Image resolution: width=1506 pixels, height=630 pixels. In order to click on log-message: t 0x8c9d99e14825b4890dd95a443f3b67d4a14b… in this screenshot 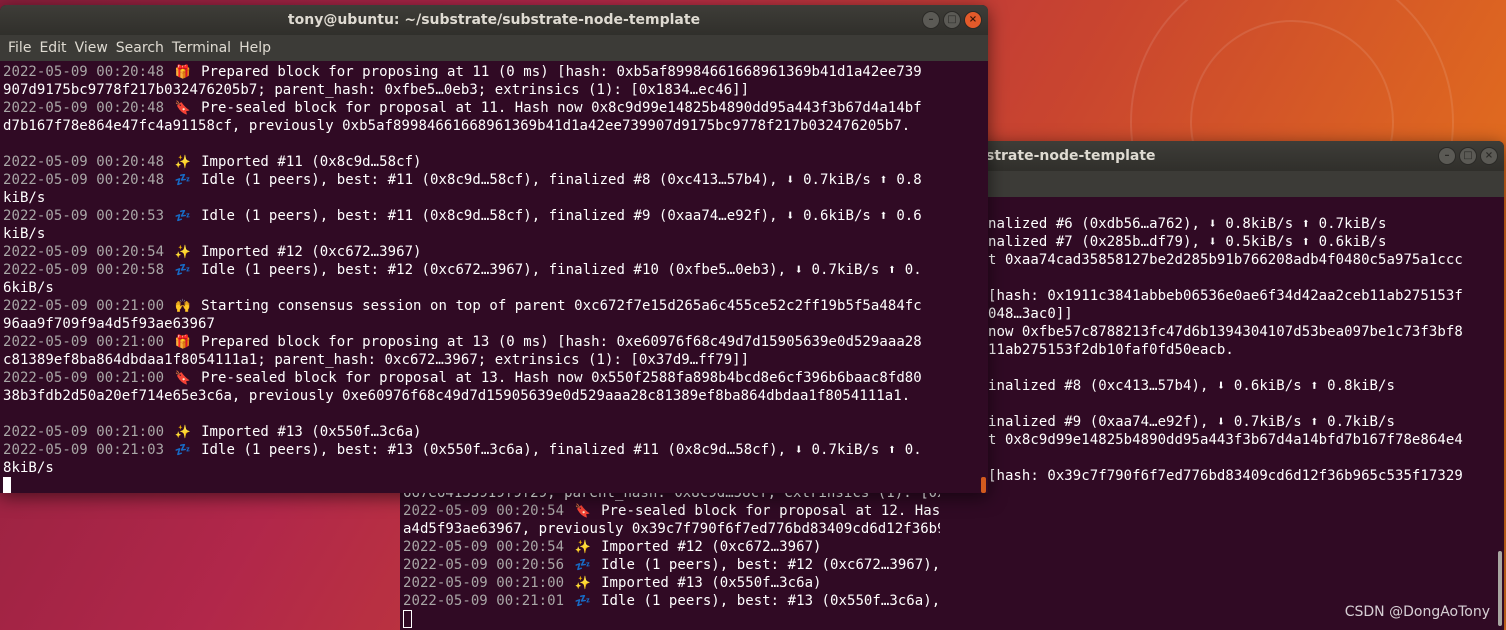, I will do `click(1225, 440)`.